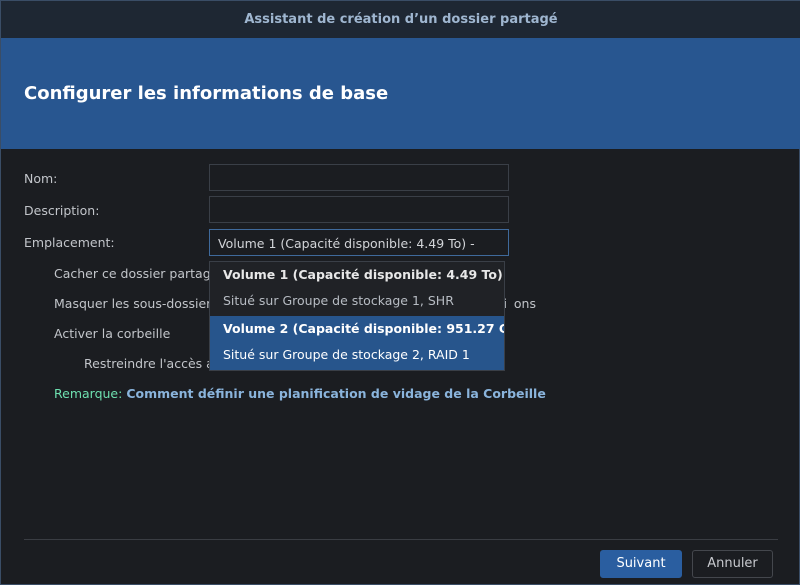  What do you see at coordinates (364, 328) in the screenshot?
I see `option-title: Volume 2 (Capacité disponible: 951.27 Go` at bounding box center [364, 328].